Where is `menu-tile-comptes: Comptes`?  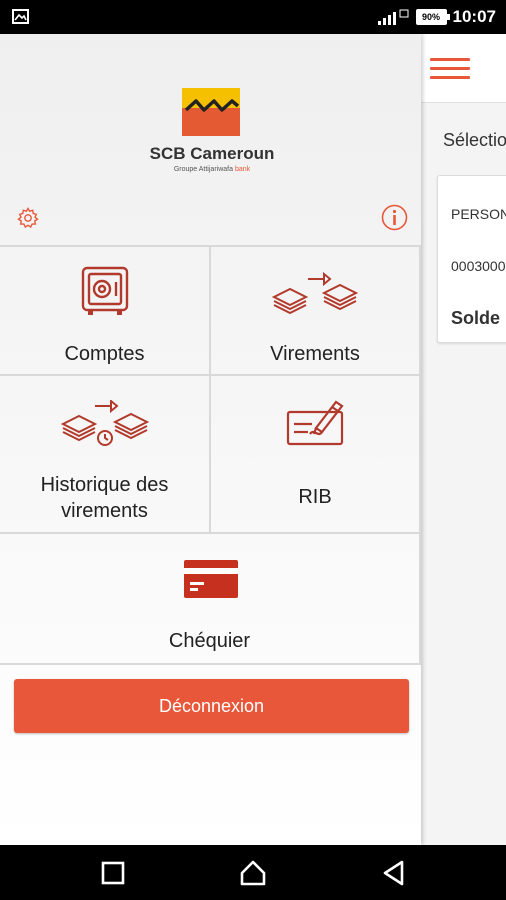 menu-tile-comptes: Comptes is located at coordinates (105, 310).